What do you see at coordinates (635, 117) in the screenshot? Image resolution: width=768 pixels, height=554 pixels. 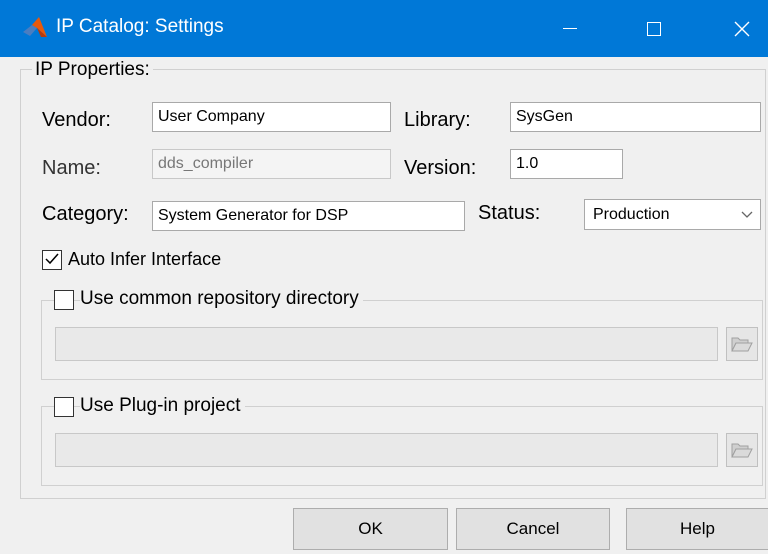 I see `library-field: SysGen` at bounding box center [635, 117].